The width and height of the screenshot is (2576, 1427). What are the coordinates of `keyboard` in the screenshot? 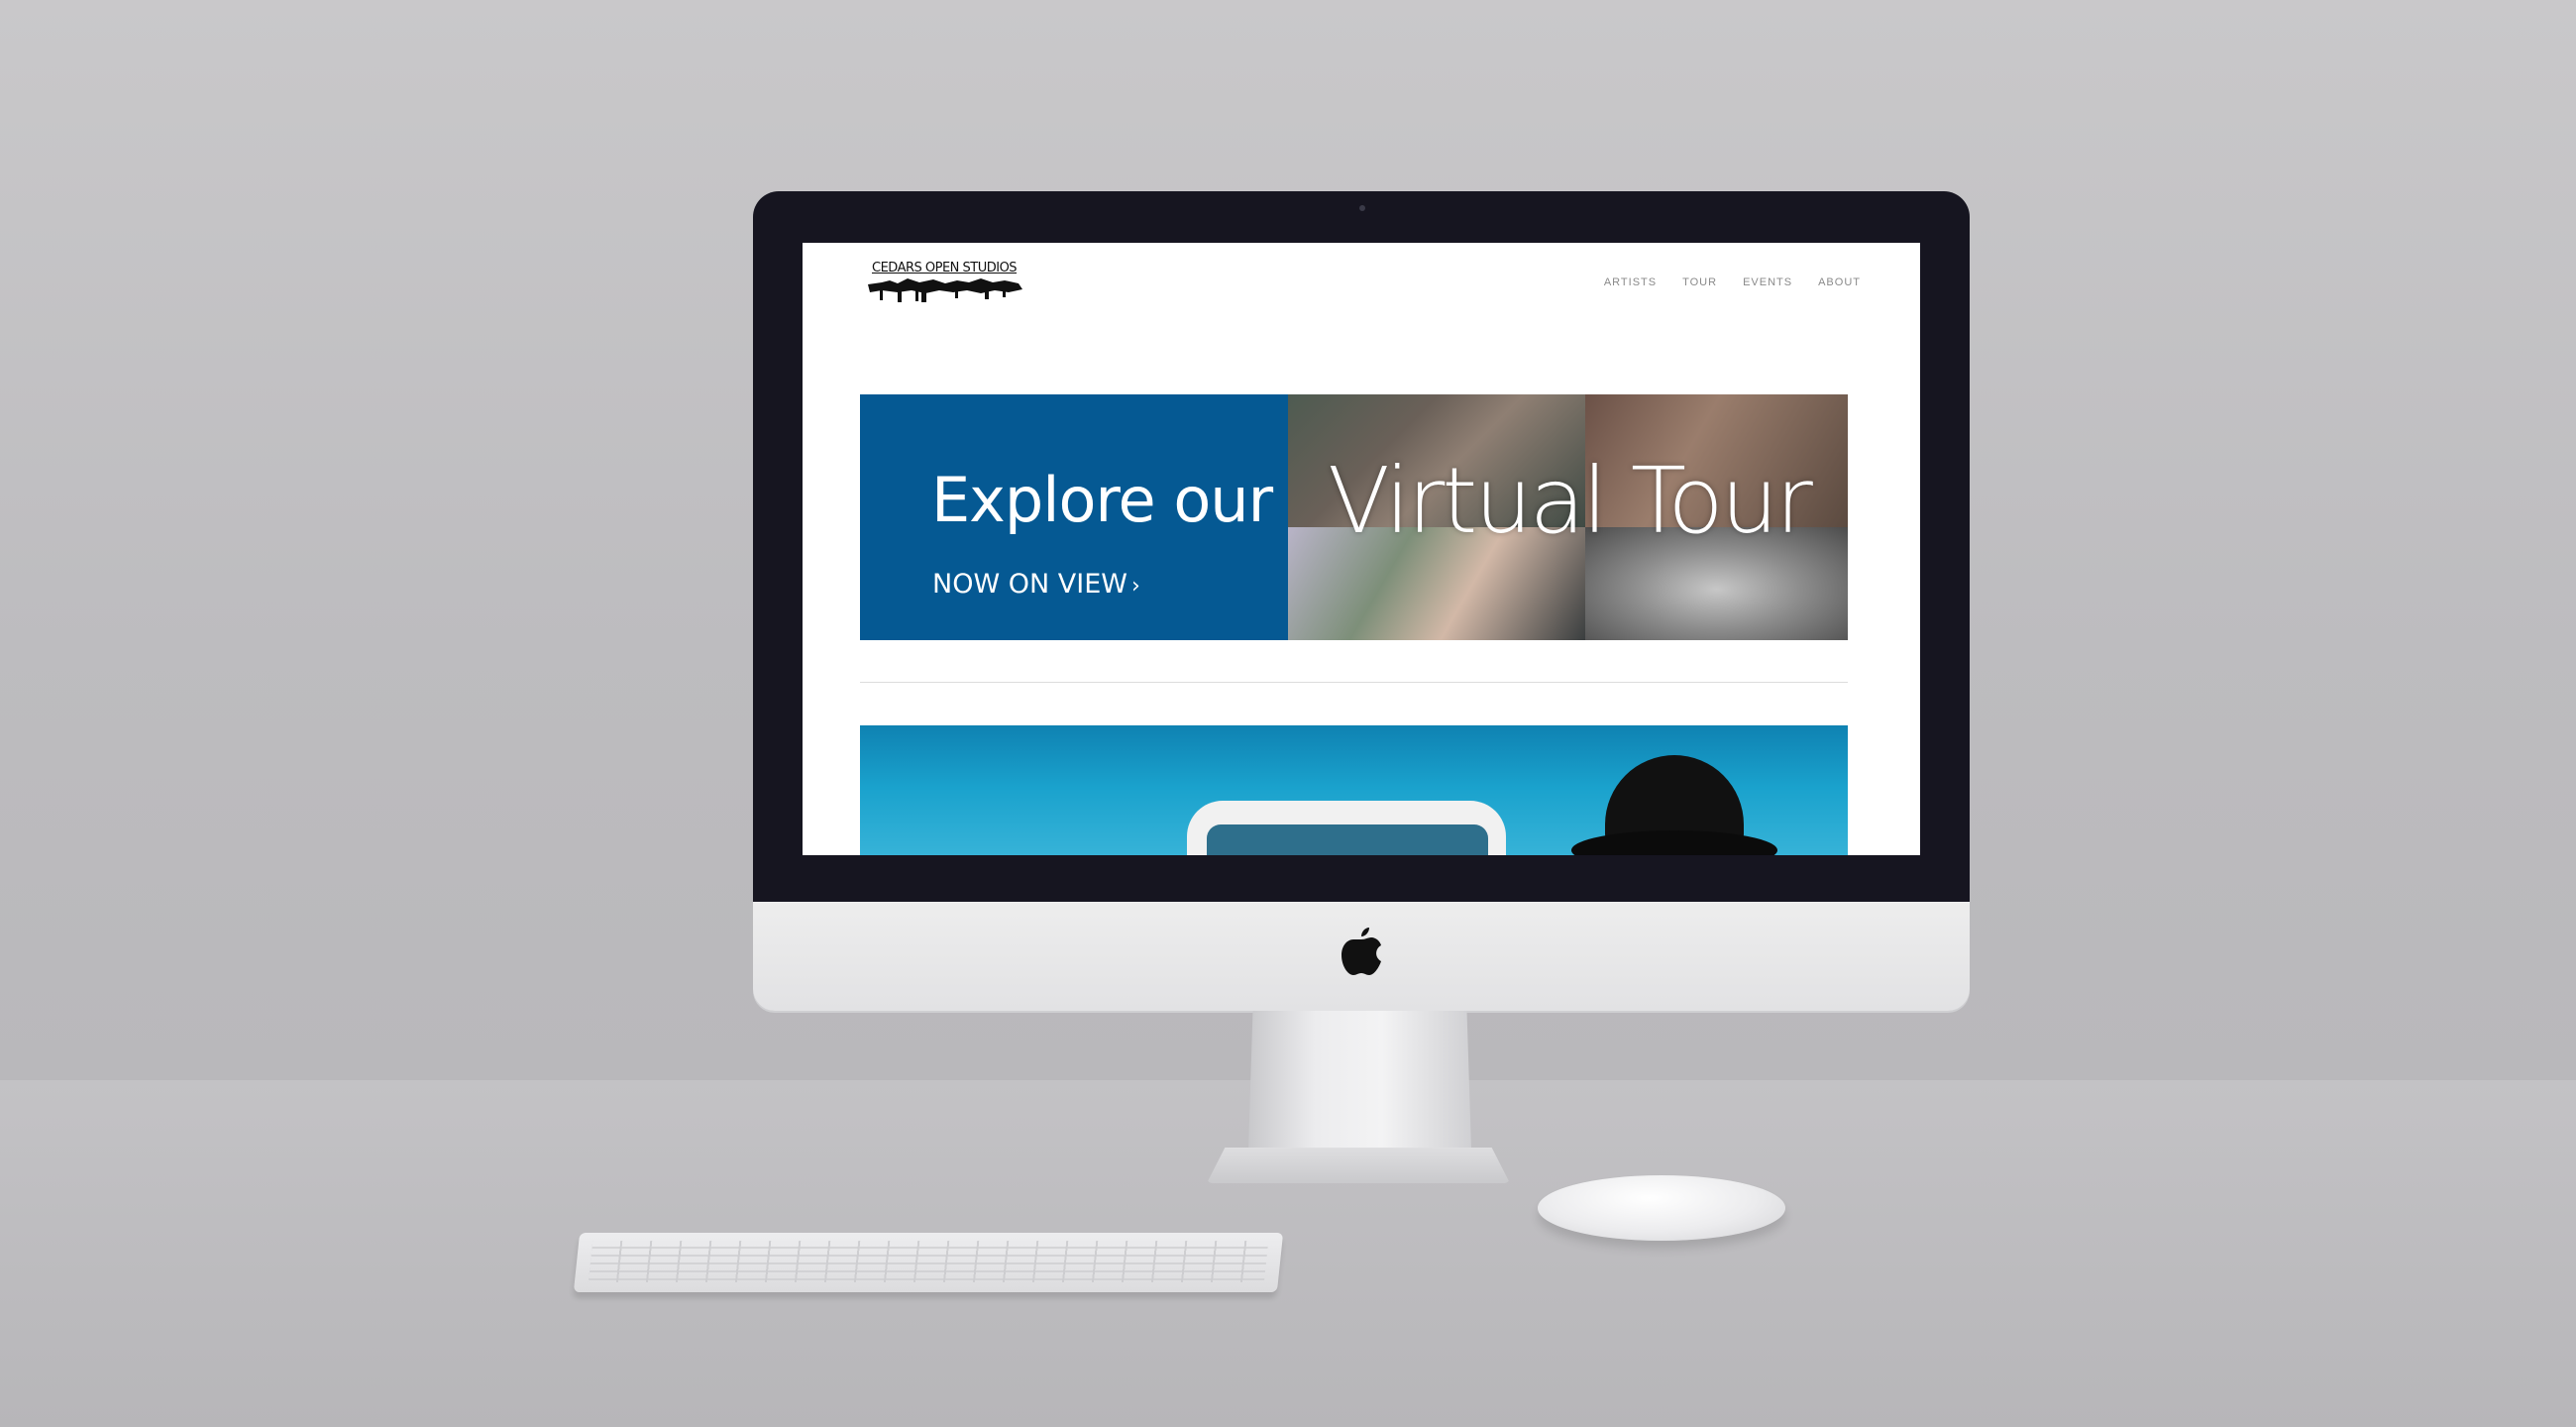 It's located at (928, 1263).